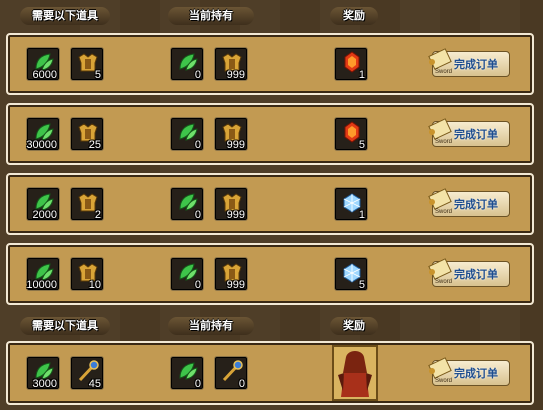 This screenshot has height=410, width=543. Describe the element at coordinates (270, 134) in the screenshot. I see `order-row-2: 30000 25 0 999 5 完成订单 Sword` at that location.